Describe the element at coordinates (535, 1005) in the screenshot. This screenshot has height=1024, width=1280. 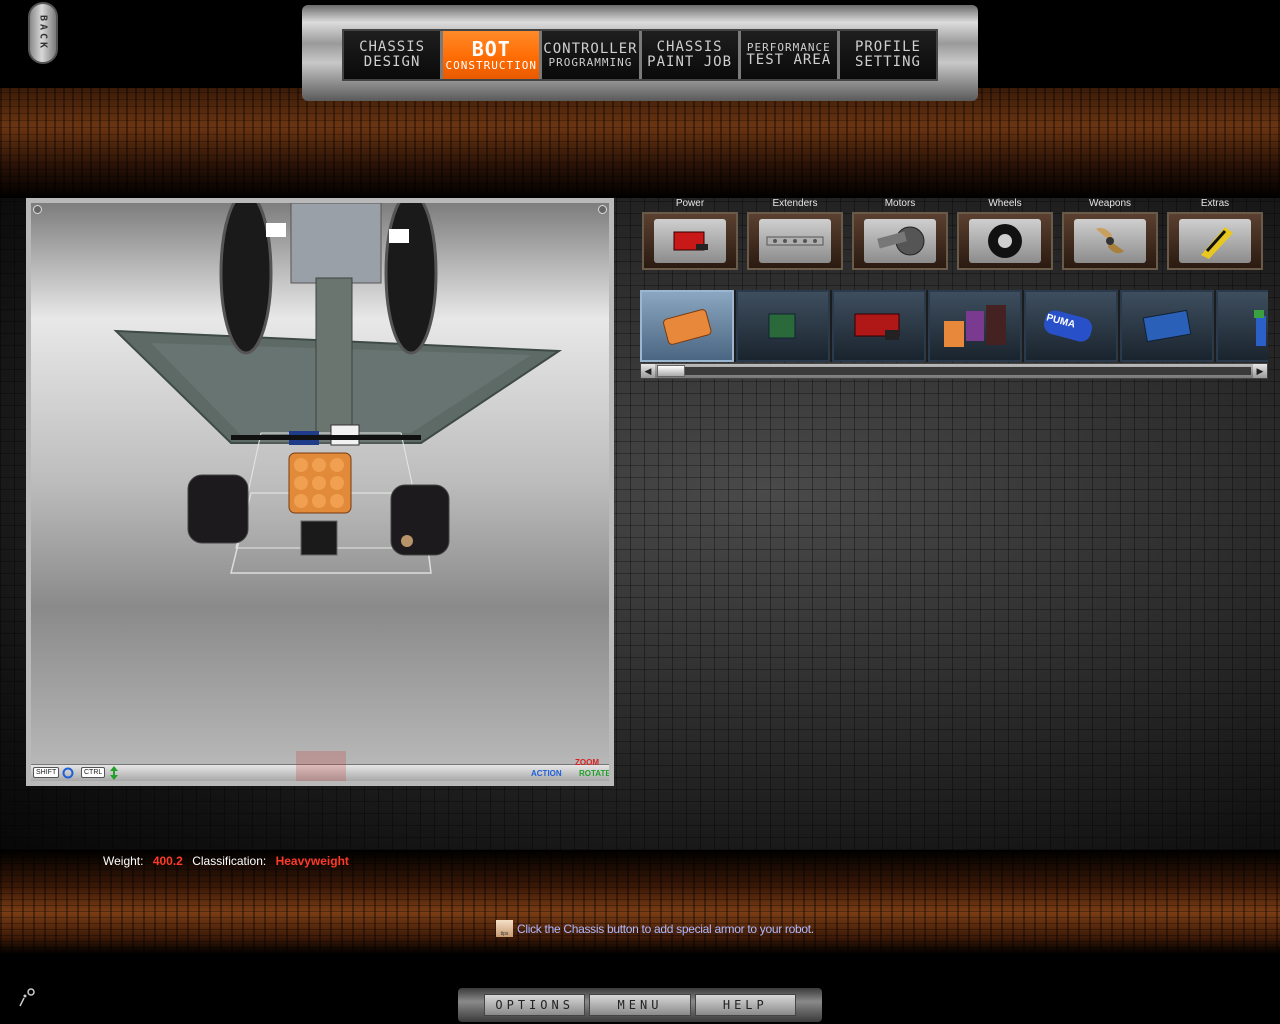
I see `options-button: OPTIONS` at that location.